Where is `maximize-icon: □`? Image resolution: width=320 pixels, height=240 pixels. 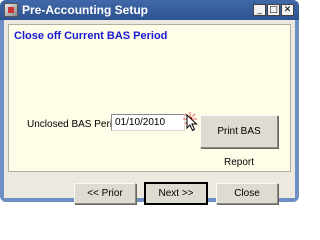
maximize-icon: □ is located at coordinates (273, 10).